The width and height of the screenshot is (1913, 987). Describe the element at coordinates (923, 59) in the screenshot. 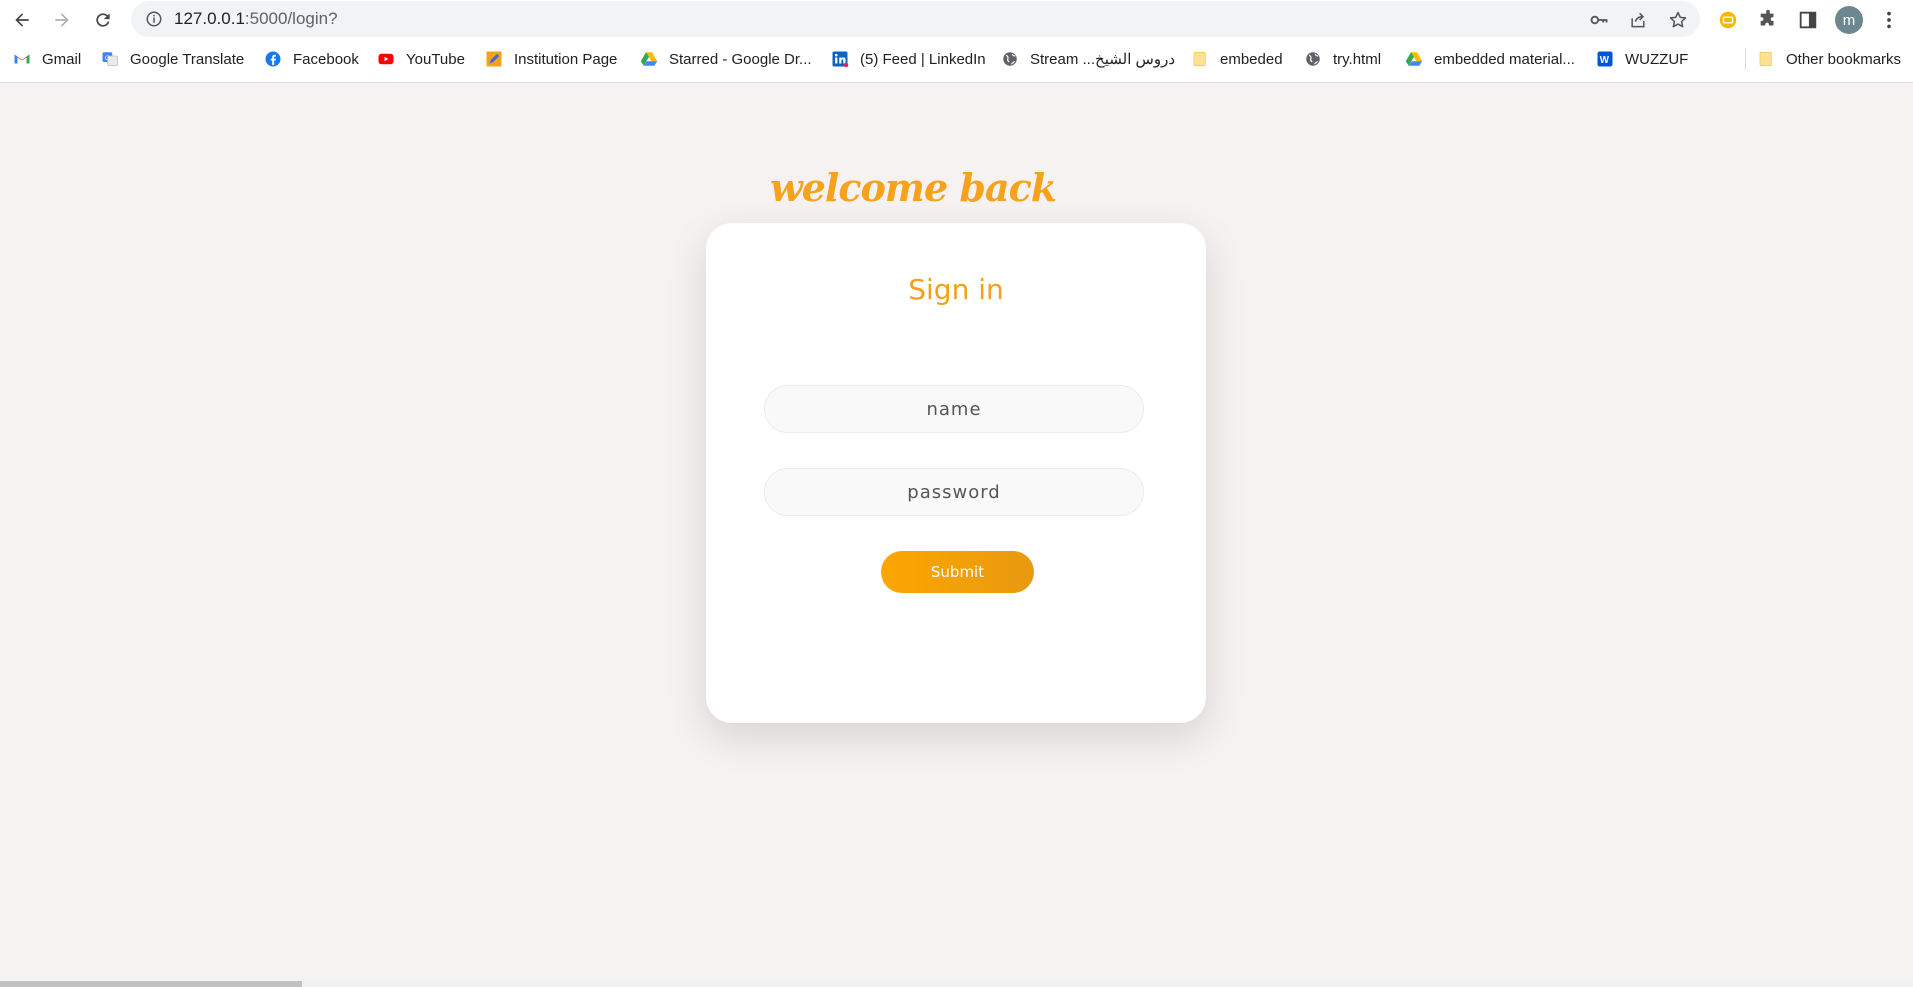

I see `bookmark-label: (5) Feed | LinkedIn` at that location.